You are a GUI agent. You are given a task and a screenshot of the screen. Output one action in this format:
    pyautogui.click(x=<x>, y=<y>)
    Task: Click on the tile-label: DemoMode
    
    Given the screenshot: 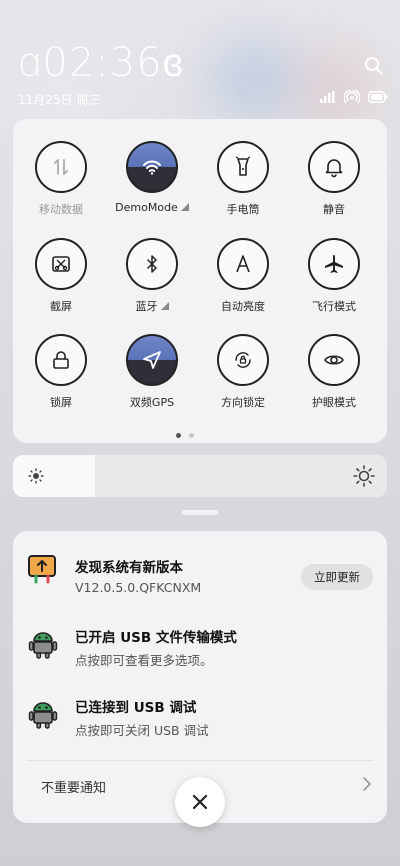 What is the action you would take?
    pyautogui.click(x=146, y=207)
    